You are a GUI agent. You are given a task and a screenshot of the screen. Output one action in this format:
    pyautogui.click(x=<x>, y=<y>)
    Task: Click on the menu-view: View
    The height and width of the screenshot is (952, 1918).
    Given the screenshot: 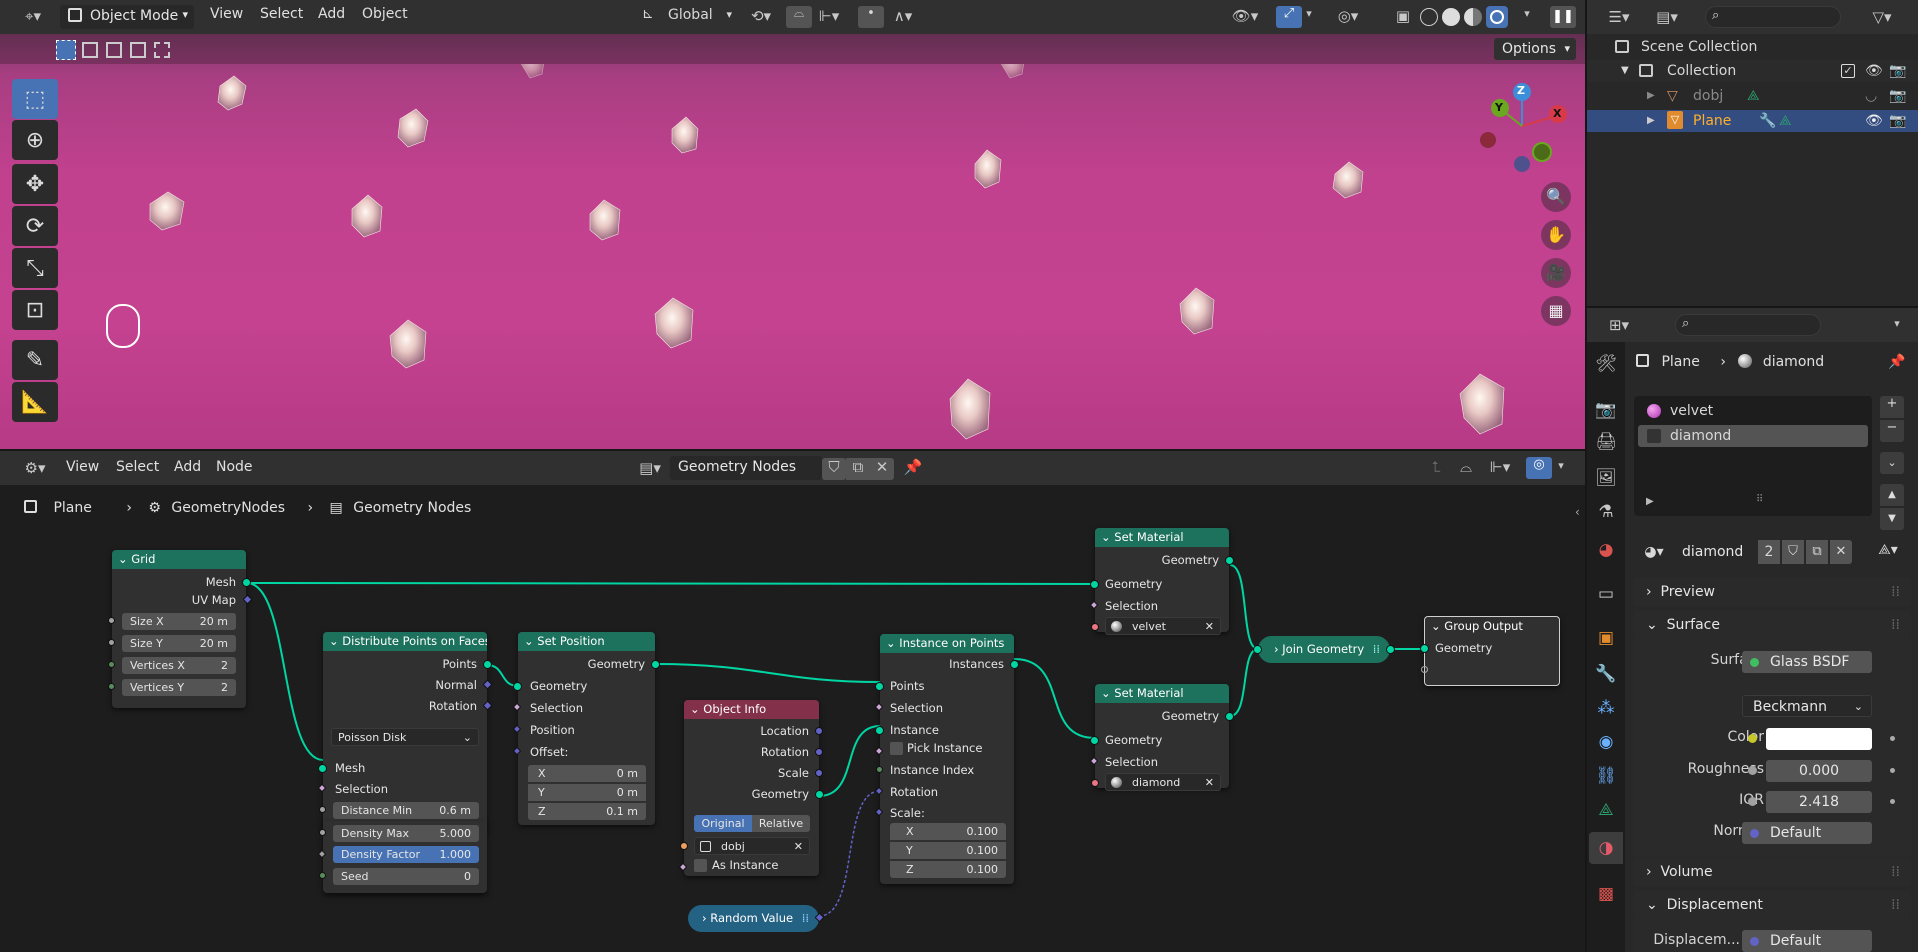 What is the action you would take?
    pyautogui.click(x=226, y=14)
    